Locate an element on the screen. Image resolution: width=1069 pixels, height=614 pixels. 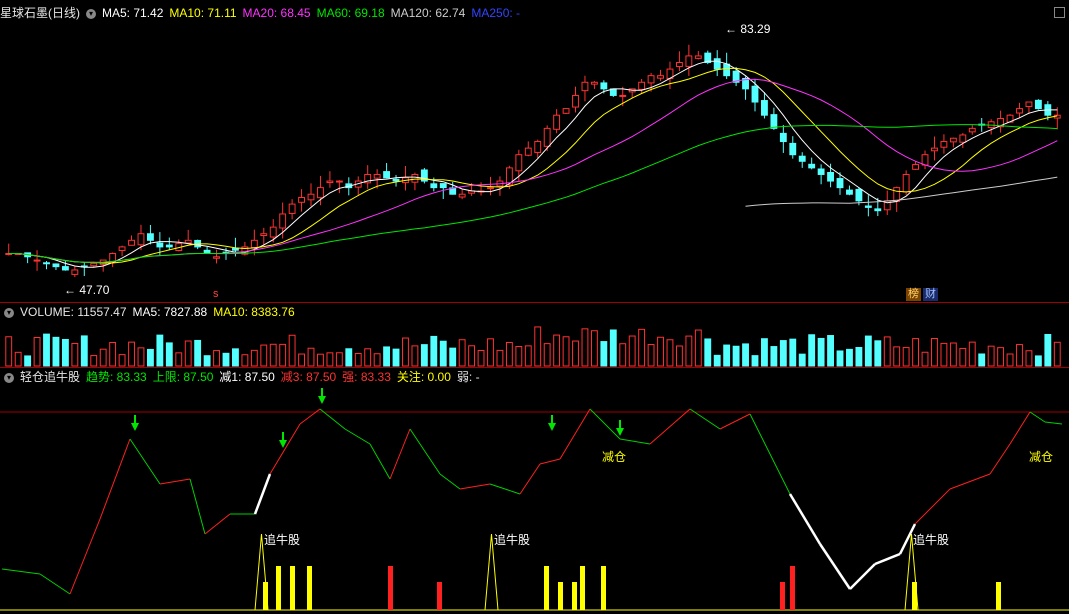
bang-badge: 榜 is located at coordinates (913, 294).